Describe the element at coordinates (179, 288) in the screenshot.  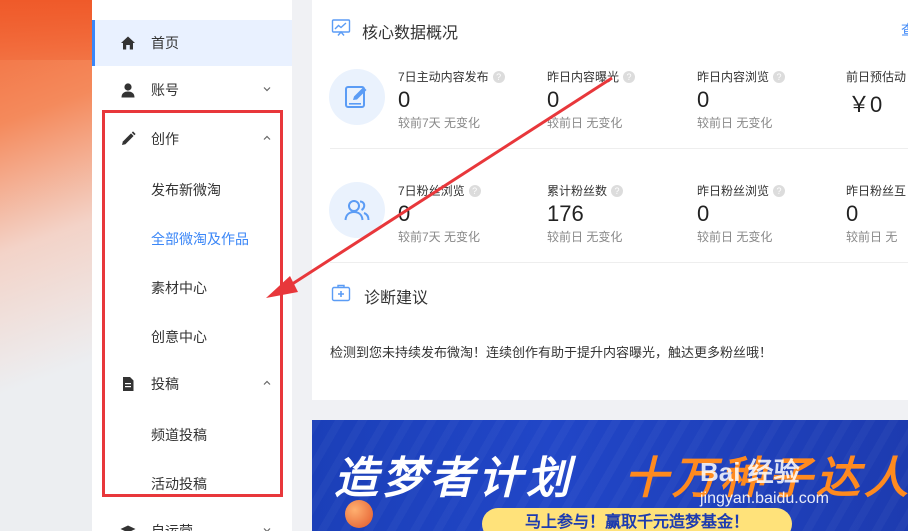
I see `sidebar-sub-material-center: 素材中心` at that location.